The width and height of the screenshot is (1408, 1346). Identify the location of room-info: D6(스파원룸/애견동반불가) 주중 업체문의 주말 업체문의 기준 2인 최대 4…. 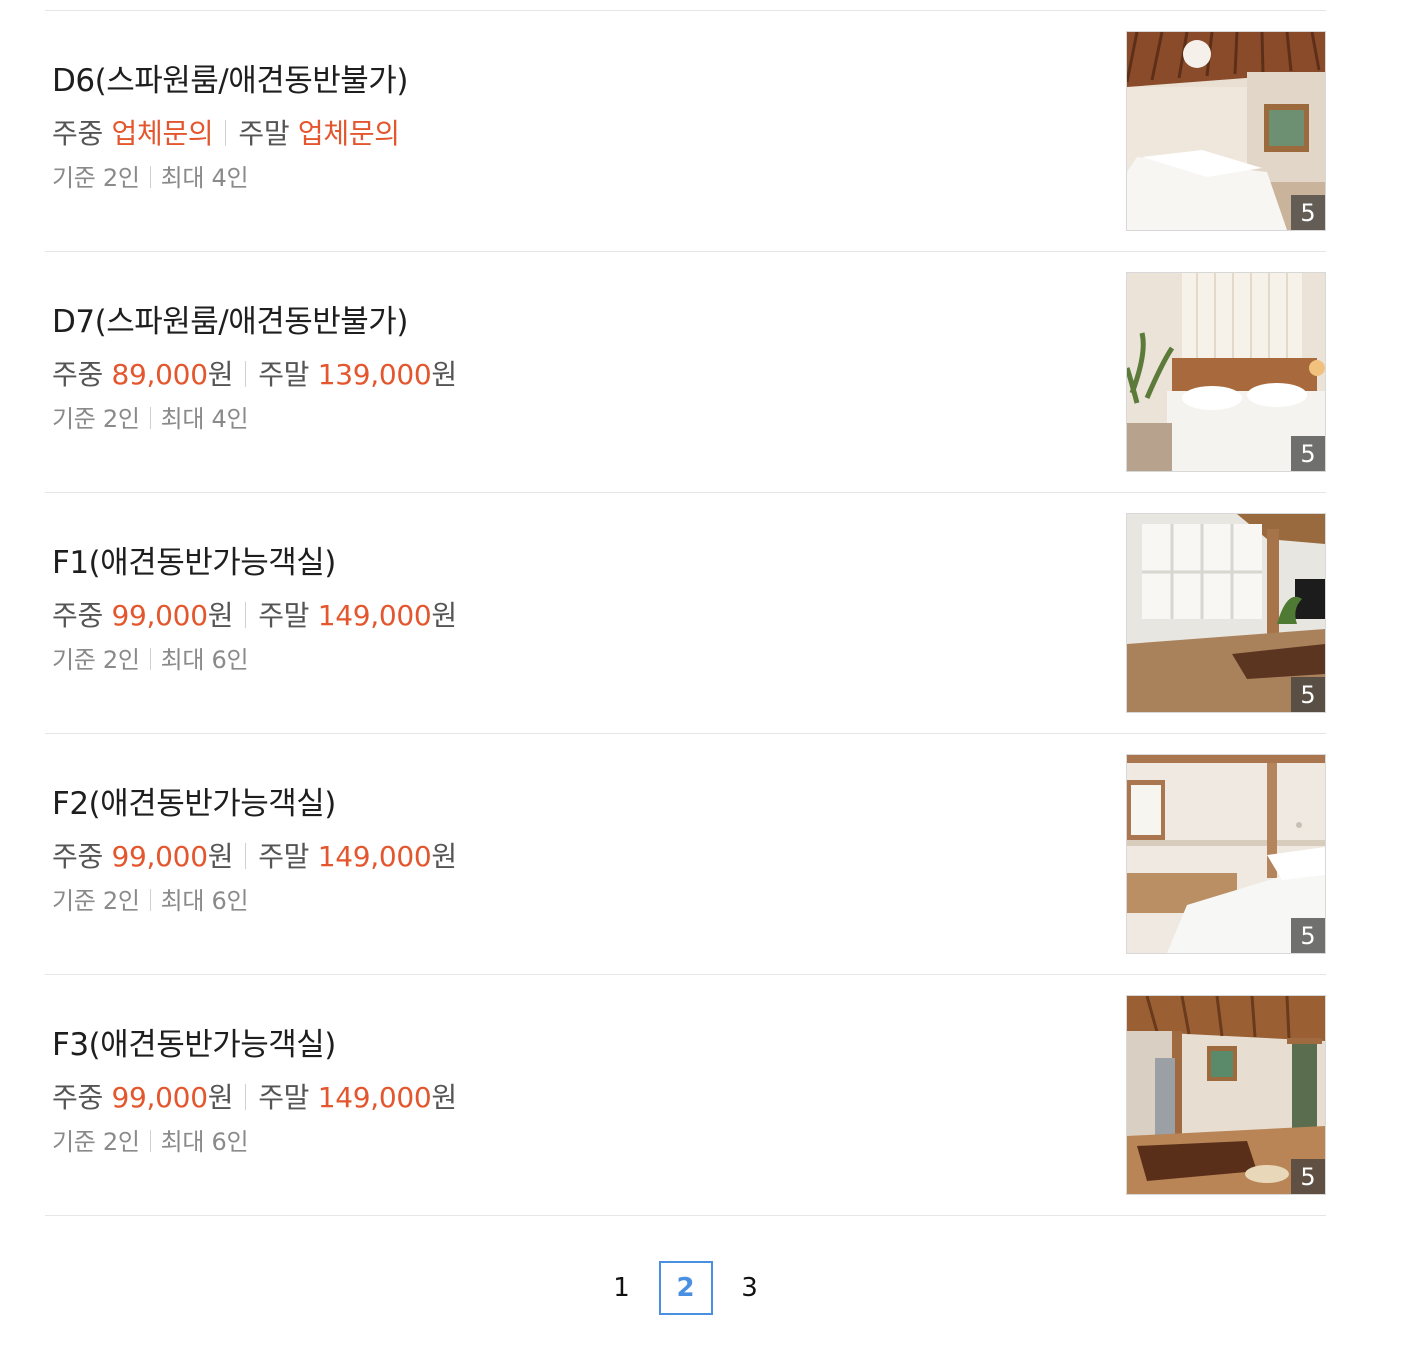
(230, 126).